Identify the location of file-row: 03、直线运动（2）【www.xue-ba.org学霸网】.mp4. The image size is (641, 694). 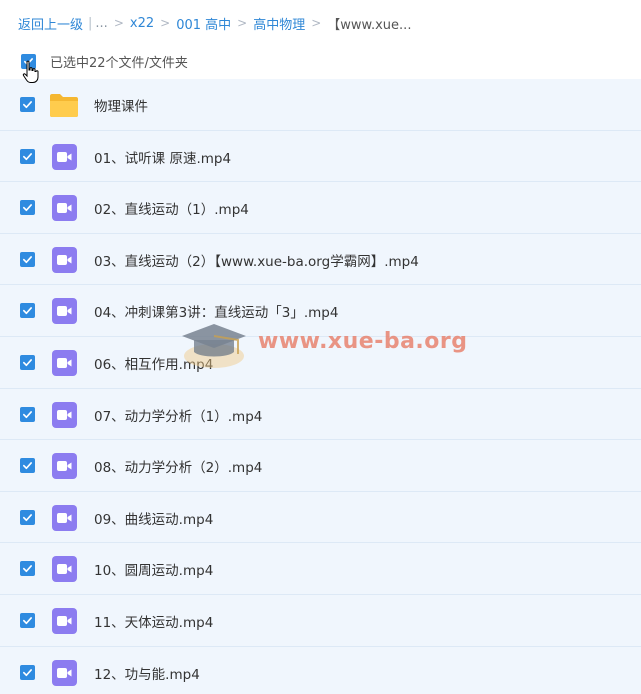
(320, 259).